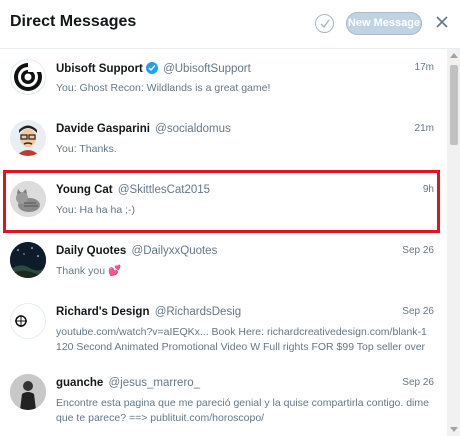  What do you see at coordinates (114, 271) in the screenshot?
I see `two-hearts-emoji-icon: 💕` at bounding box center [114, 271].